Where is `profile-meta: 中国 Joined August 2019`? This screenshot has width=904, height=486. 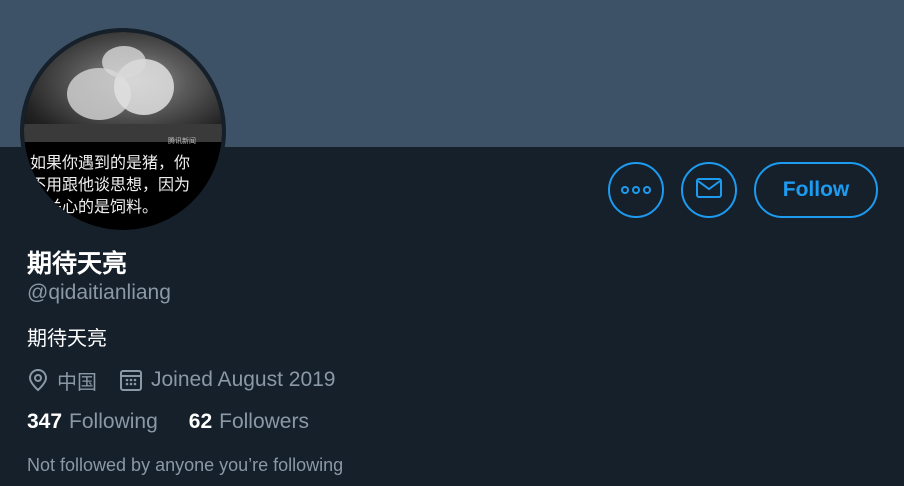
profile-meta: 中国 Joined August 2019 is located at coordinates (181, 380).